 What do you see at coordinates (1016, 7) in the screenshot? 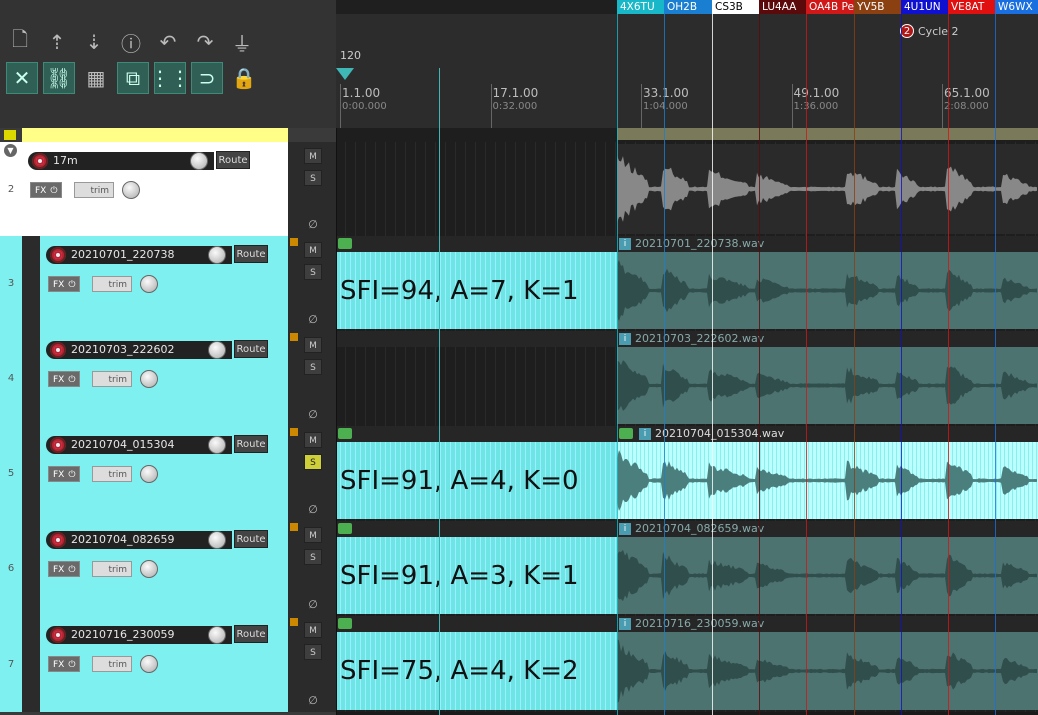
I see `region-label: W6WX` at bounding box center [1016, 7].